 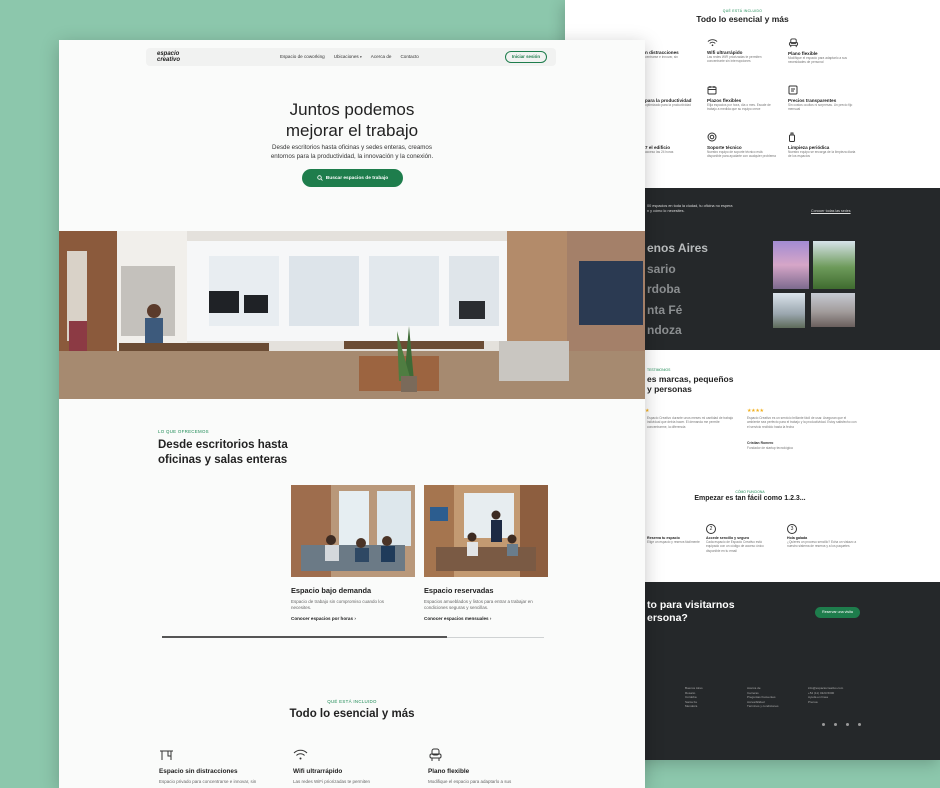 I want to click on back-locations-intro-line: n y cómo lo necesites., so click(x=666, y=211).